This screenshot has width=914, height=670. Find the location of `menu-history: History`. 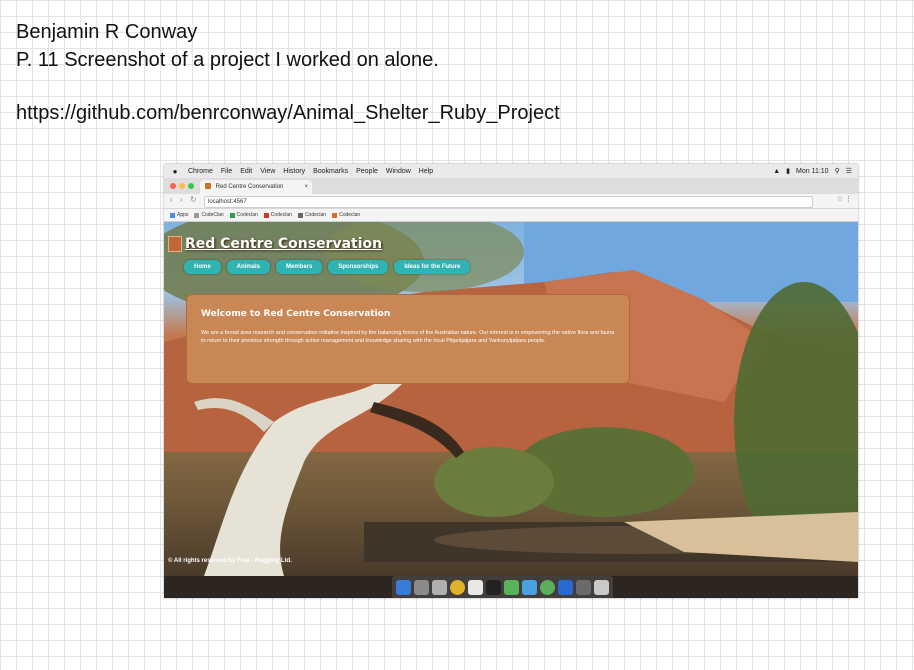

menu-history: History is located at coordinates (294, 171).